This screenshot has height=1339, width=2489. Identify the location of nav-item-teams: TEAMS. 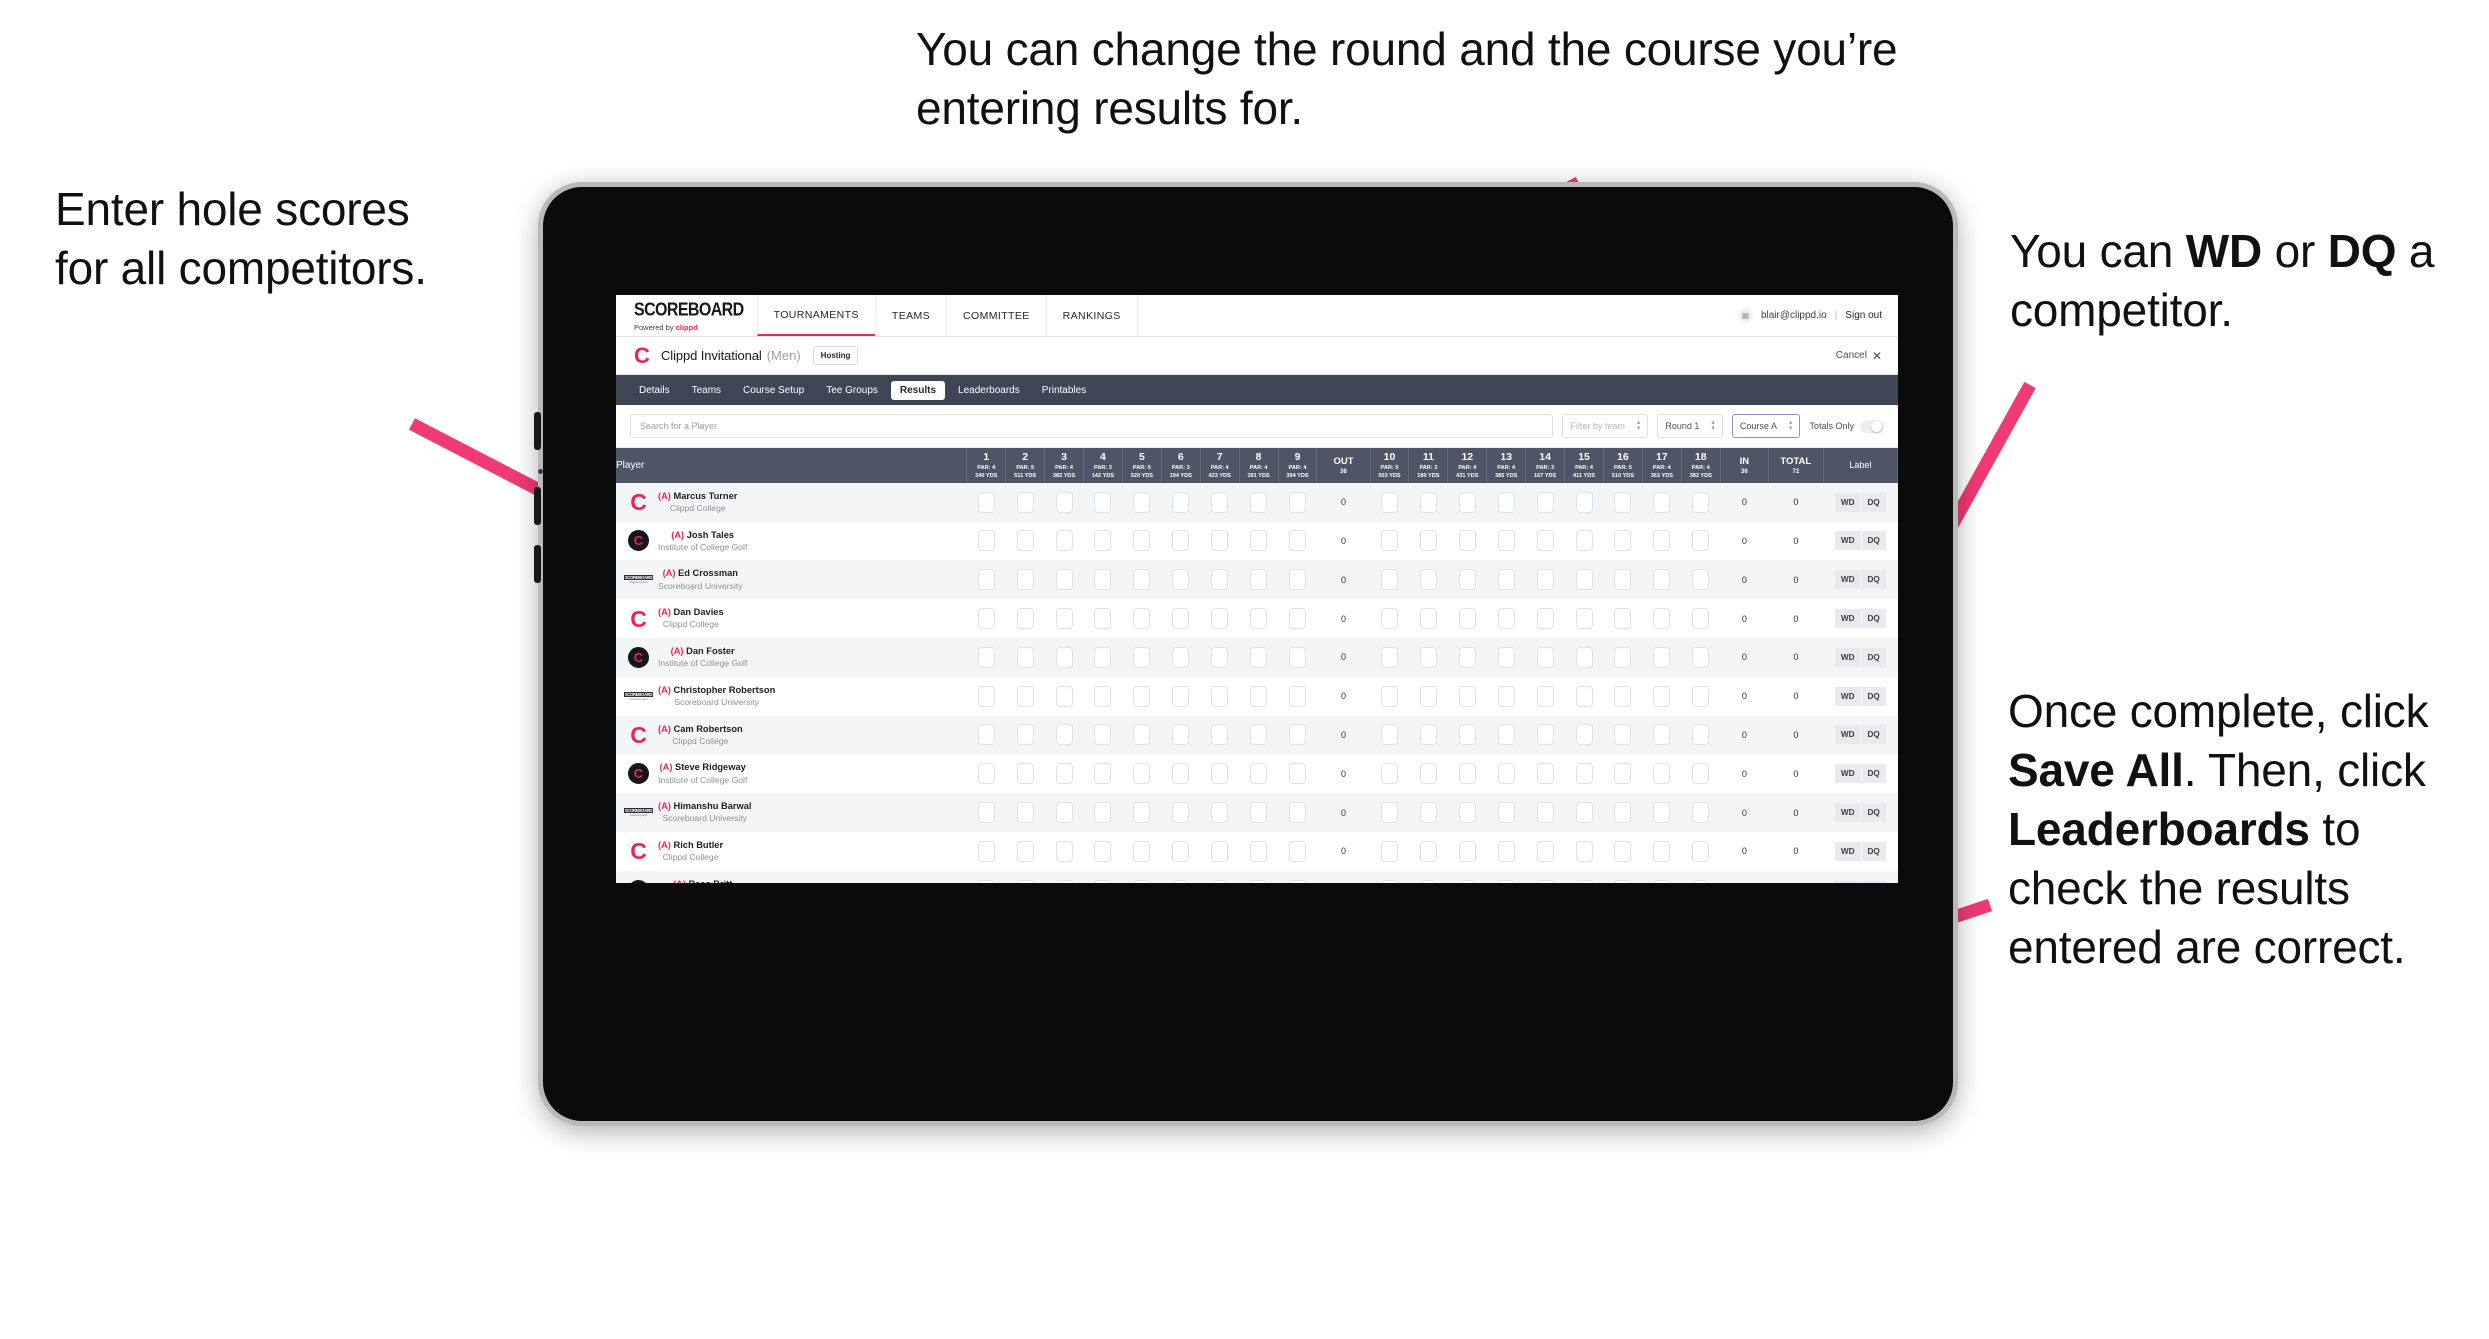
(911, 315).